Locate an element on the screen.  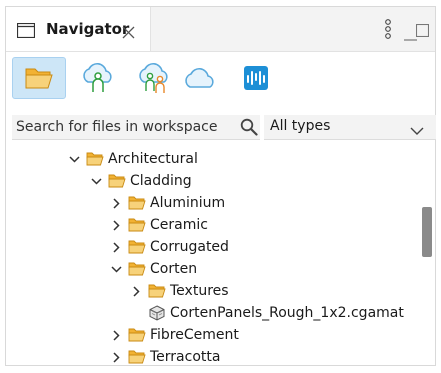
cloud-icon is located at coordinates (199, 78).